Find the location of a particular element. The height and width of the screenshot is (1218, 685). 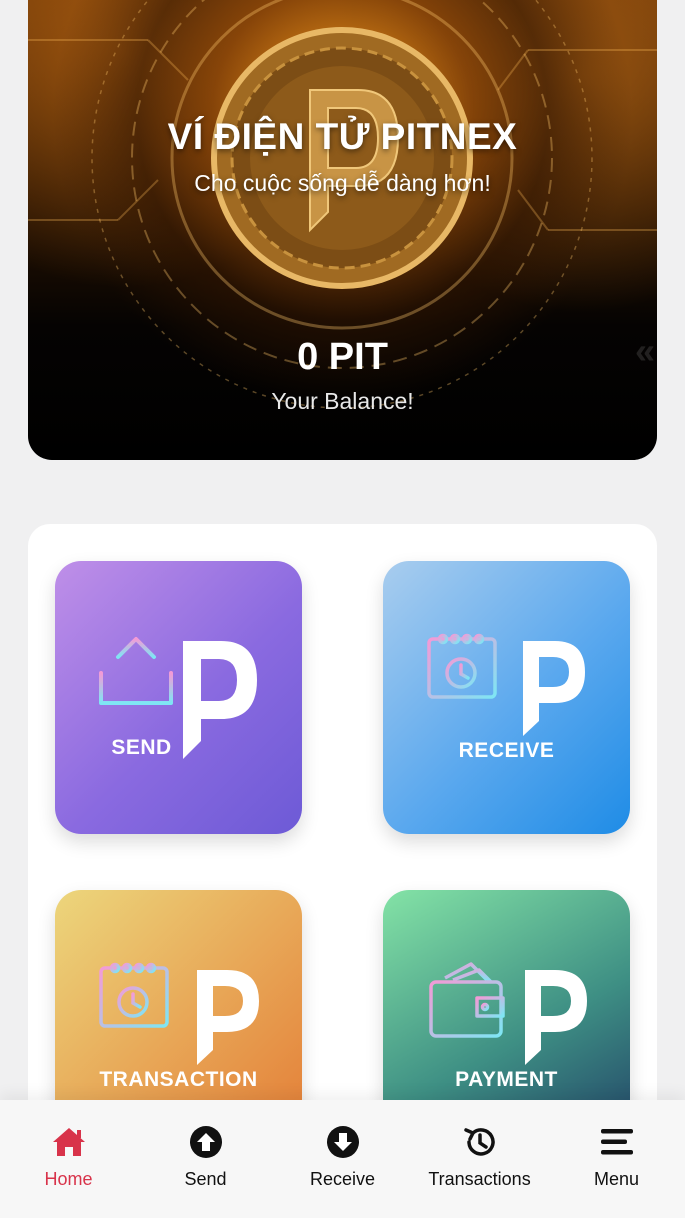

nav-menu-label: Menu is located at coordinates (616, 1179).